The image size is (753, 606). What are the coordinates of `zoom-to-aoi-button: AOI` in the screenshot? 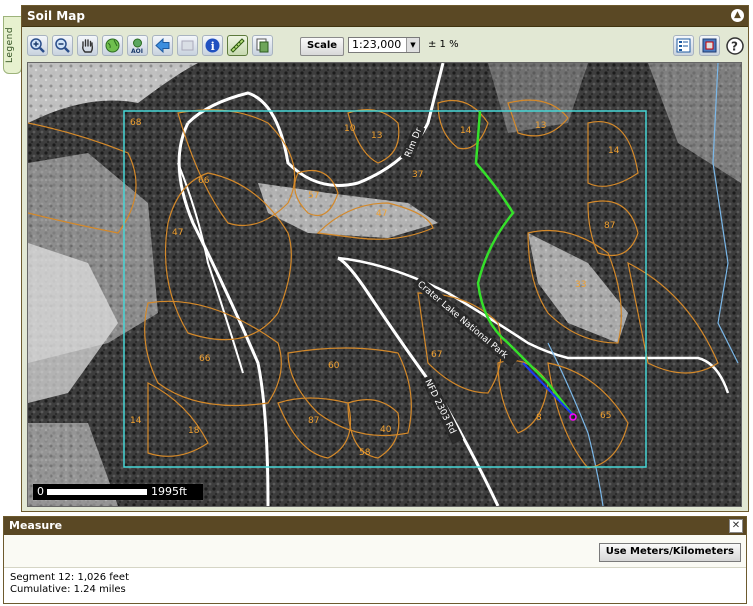 It's located at (137, 45).